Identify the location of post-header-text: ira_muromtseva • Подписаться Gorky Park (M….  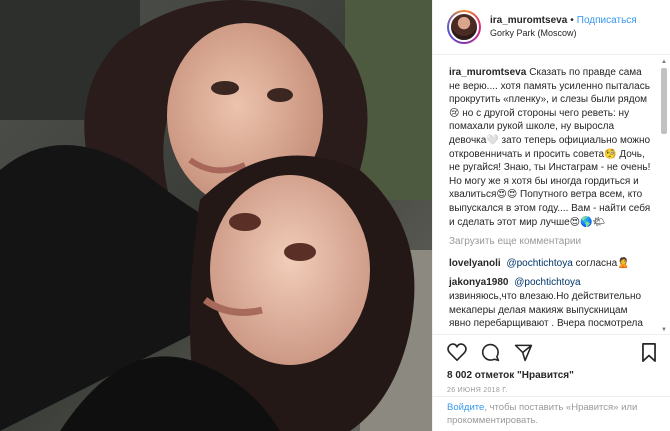
(563, 27).